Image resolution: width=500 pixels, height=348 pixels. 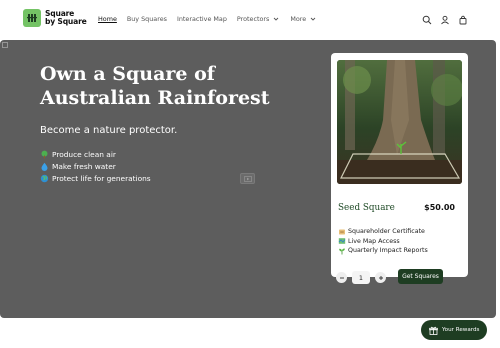 I want to click on hero-title-line1: Own a Square of, so click(x=127, y=74).